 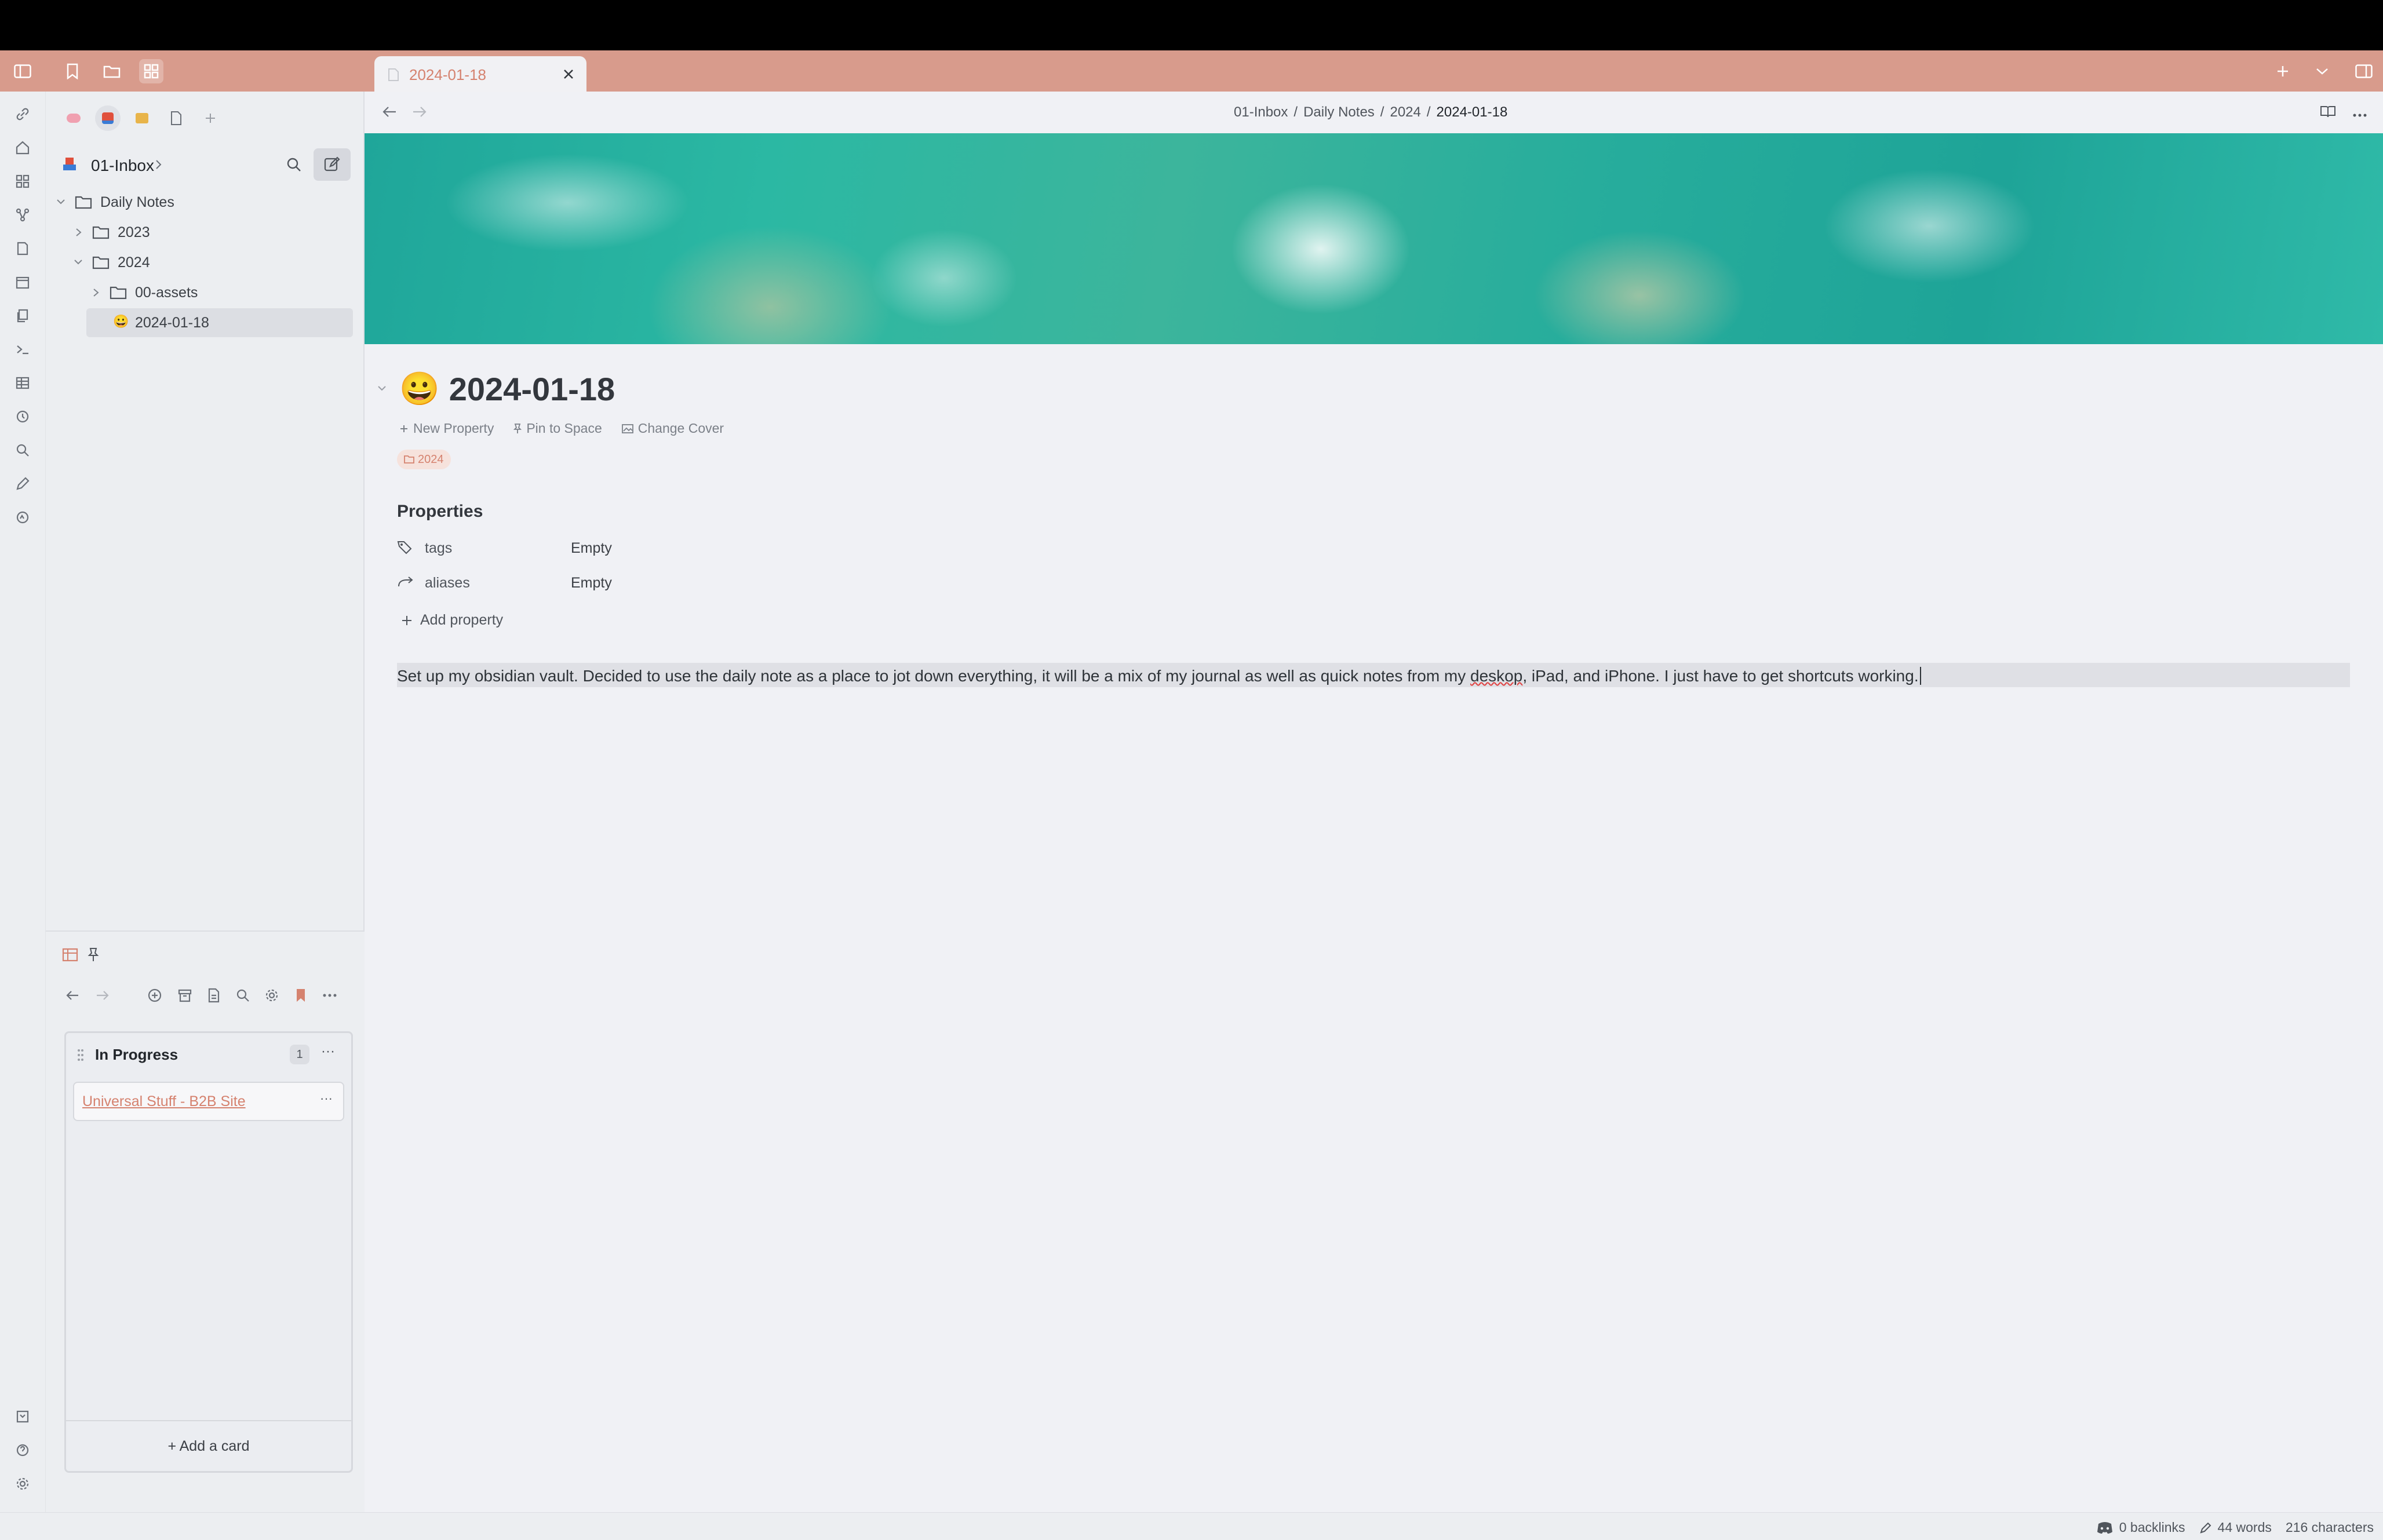 What do you see at coordinates (93, 954) in the screenshot?
I see `pin-icon` at bounding box center [93, 954].